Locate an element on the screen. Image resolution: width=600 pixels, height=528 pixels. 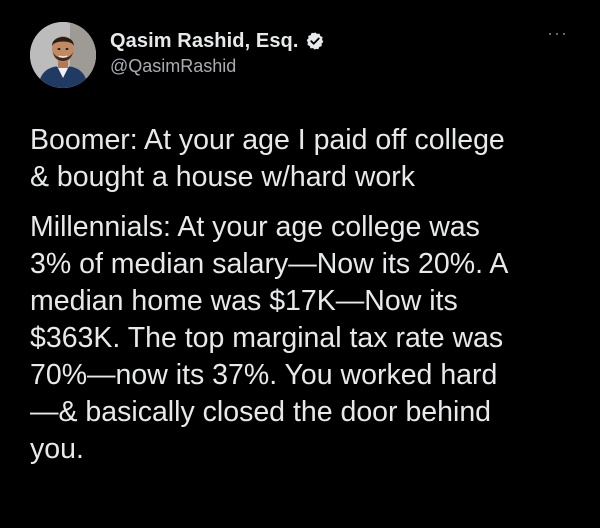
tweet-line: 3% of median salary—Now its 20%. A is located at coordinates (269, 264).